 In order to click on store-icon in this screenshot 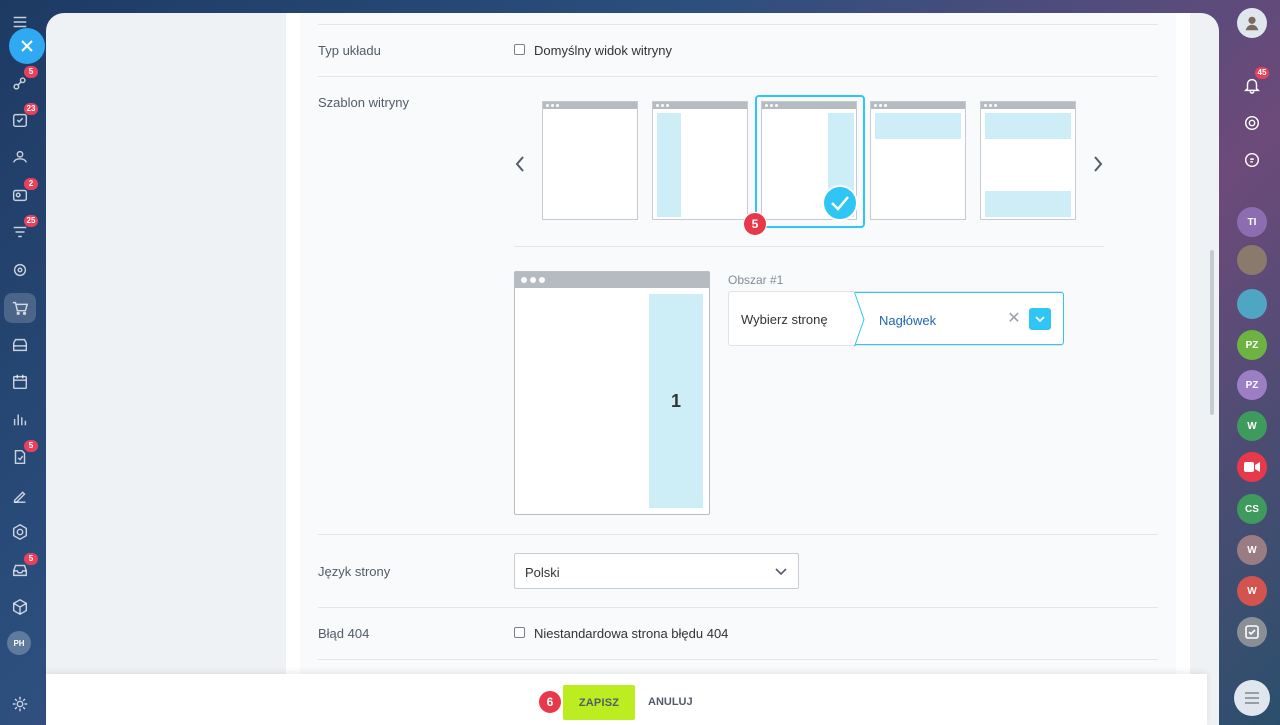, I will do `click(20, 345)`.